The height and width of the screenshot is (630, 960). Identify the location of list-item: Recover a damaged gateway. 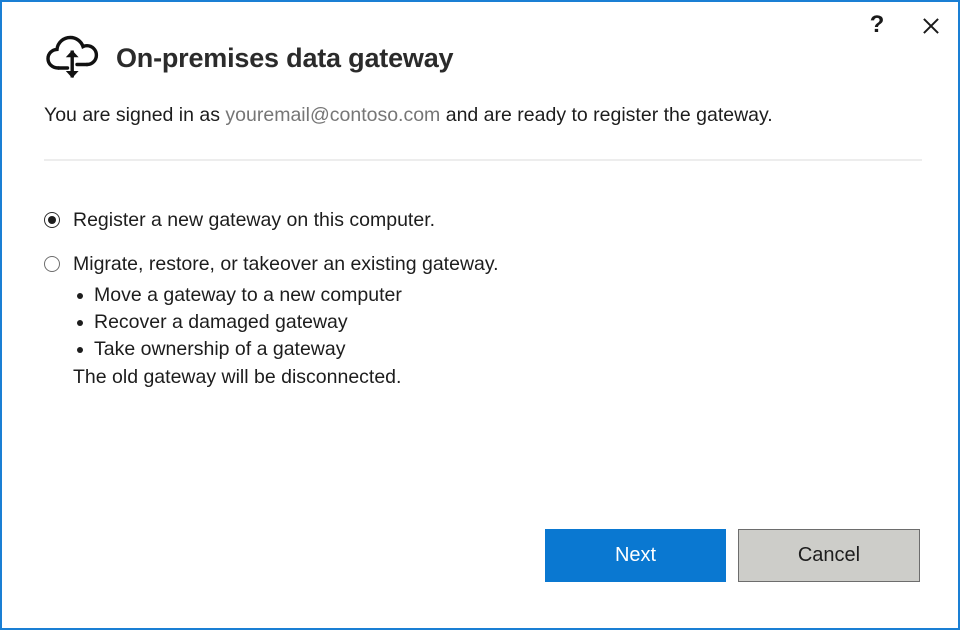
(488, 322).